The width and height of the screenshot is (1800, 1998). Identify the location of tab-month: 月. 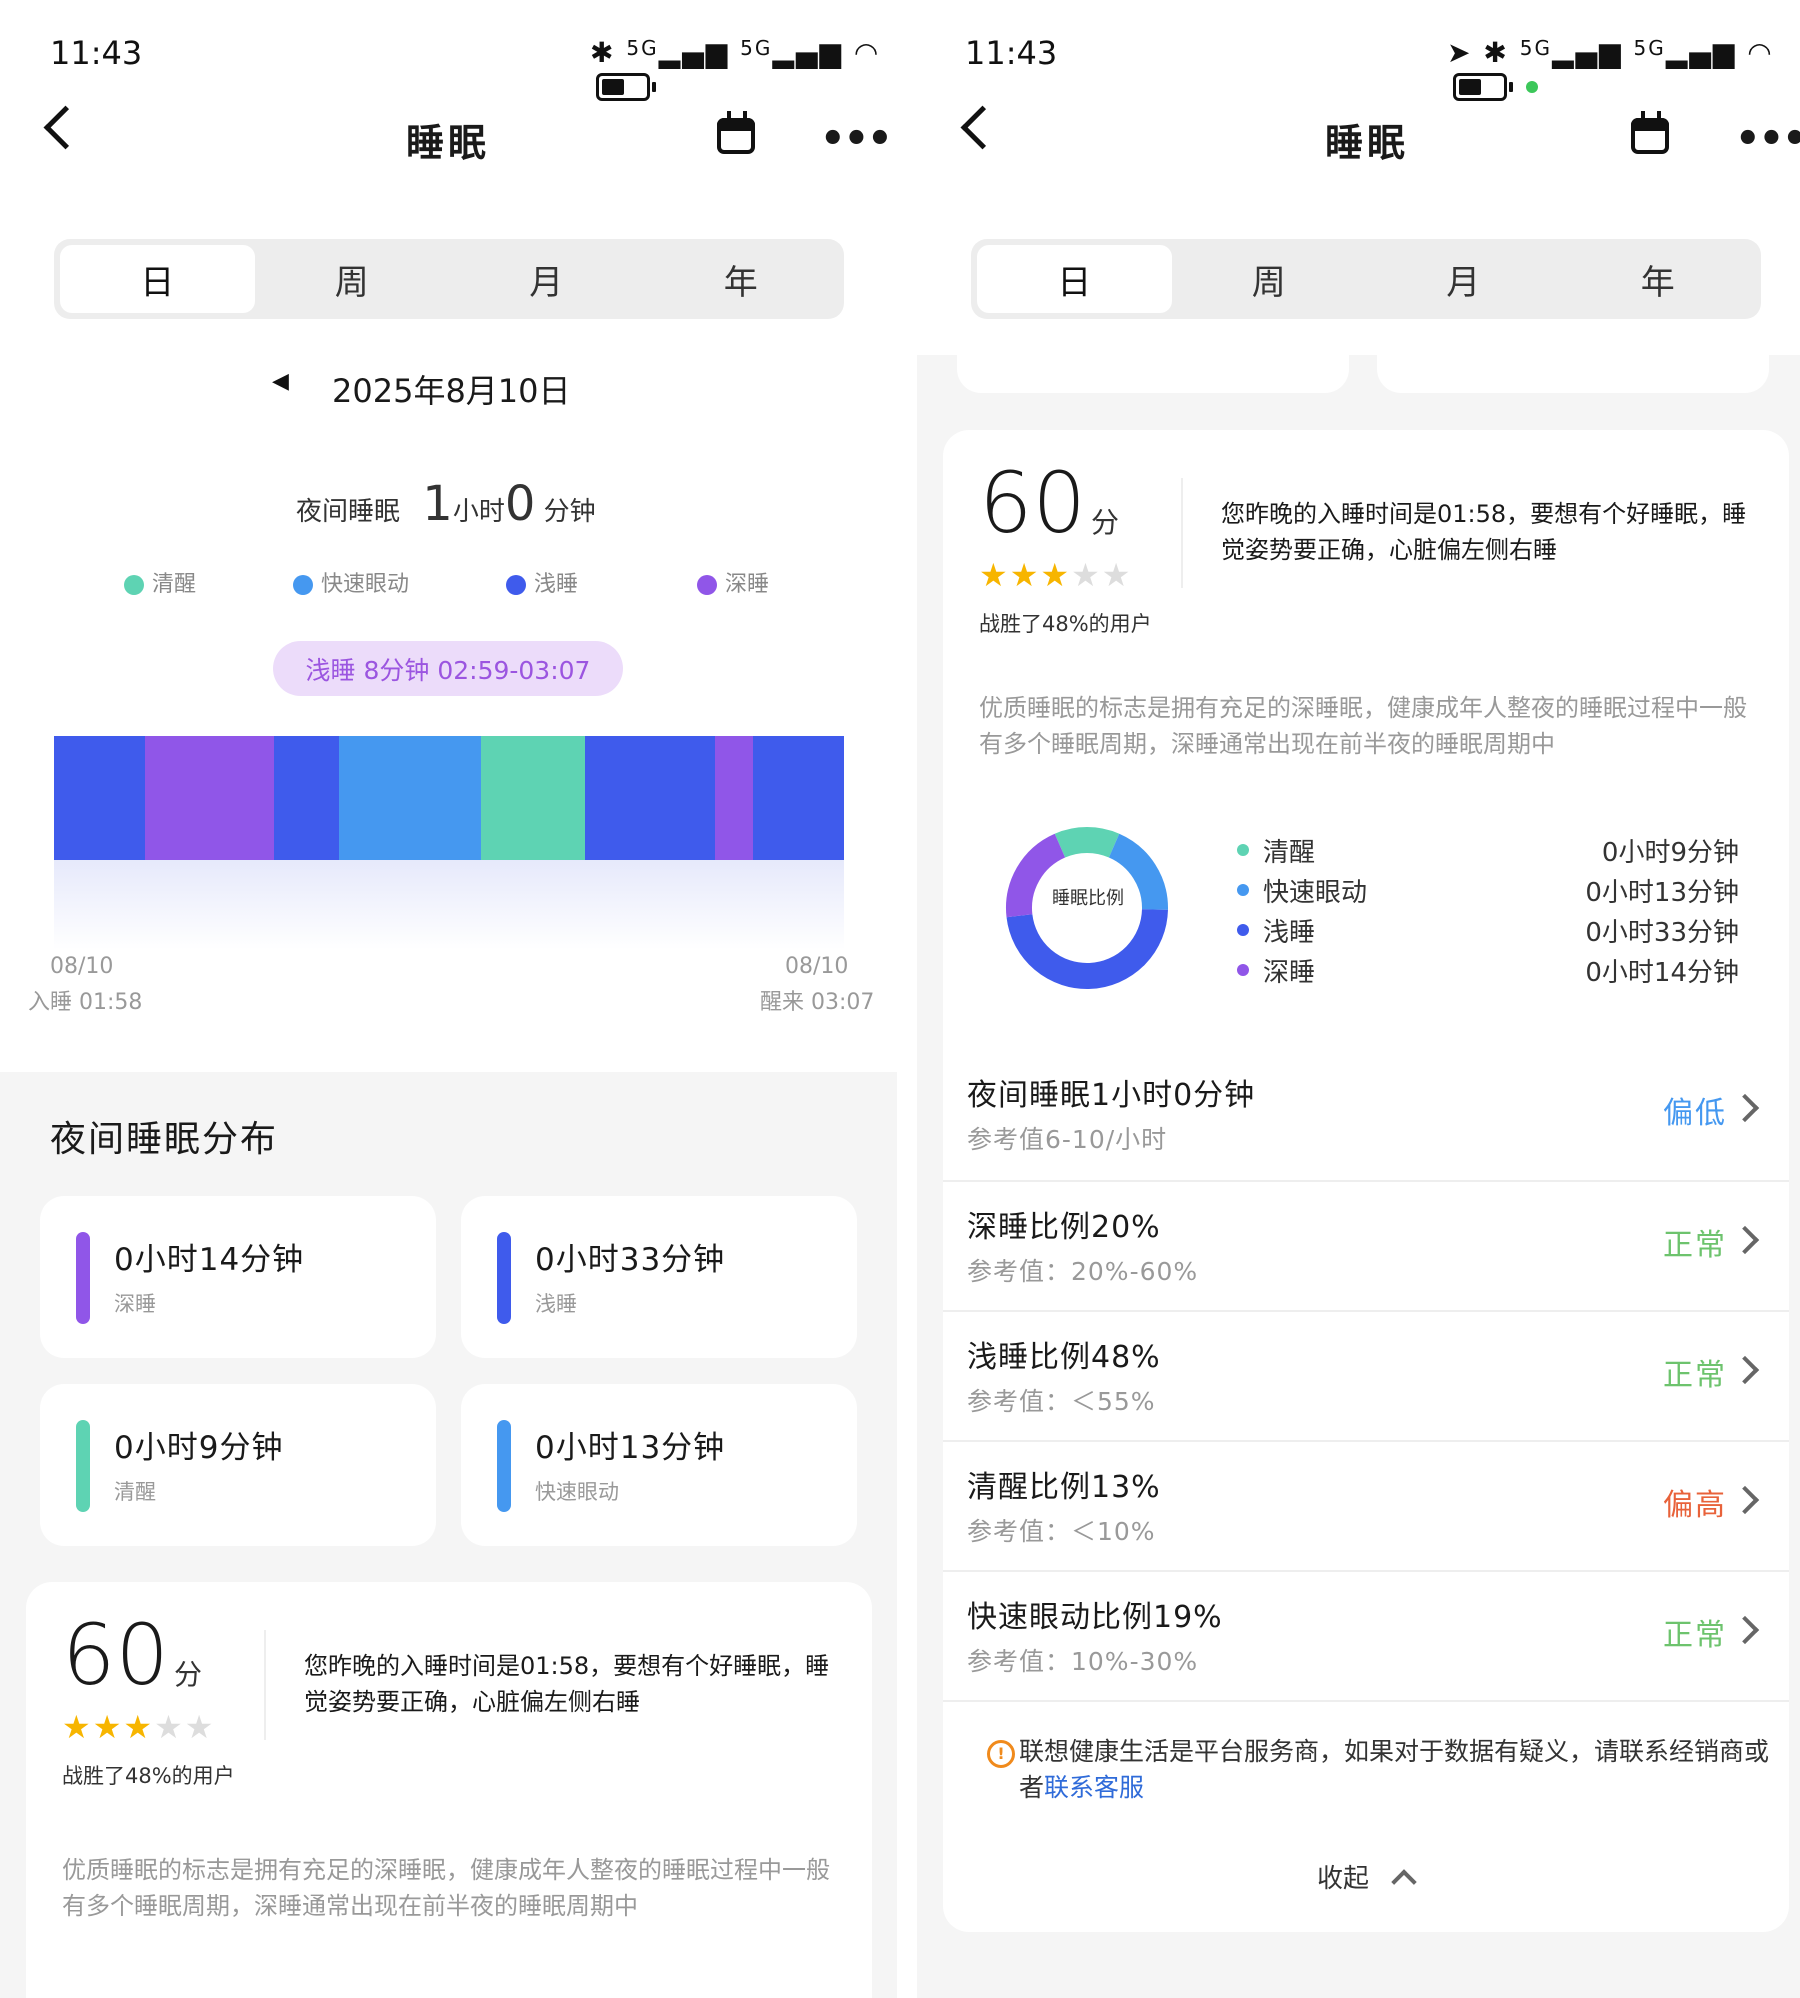
(546, 279).